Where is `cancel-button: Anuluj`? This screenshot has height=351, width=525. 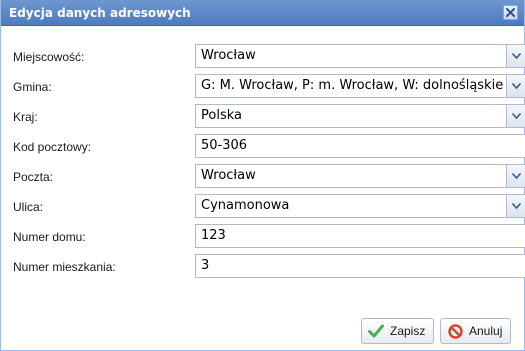 cancel-button: Anuluj is located at coordinates (476, 331).